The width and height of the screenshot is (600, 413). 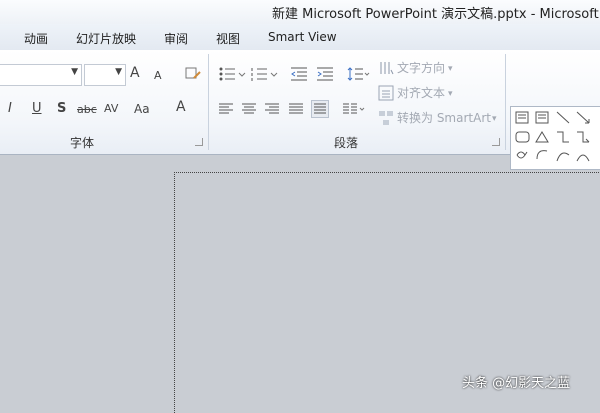 What do you see at coordinates (105, 75) in the screenshot?
I see `font-size-select: ▼` at bounding box center [105, 75].